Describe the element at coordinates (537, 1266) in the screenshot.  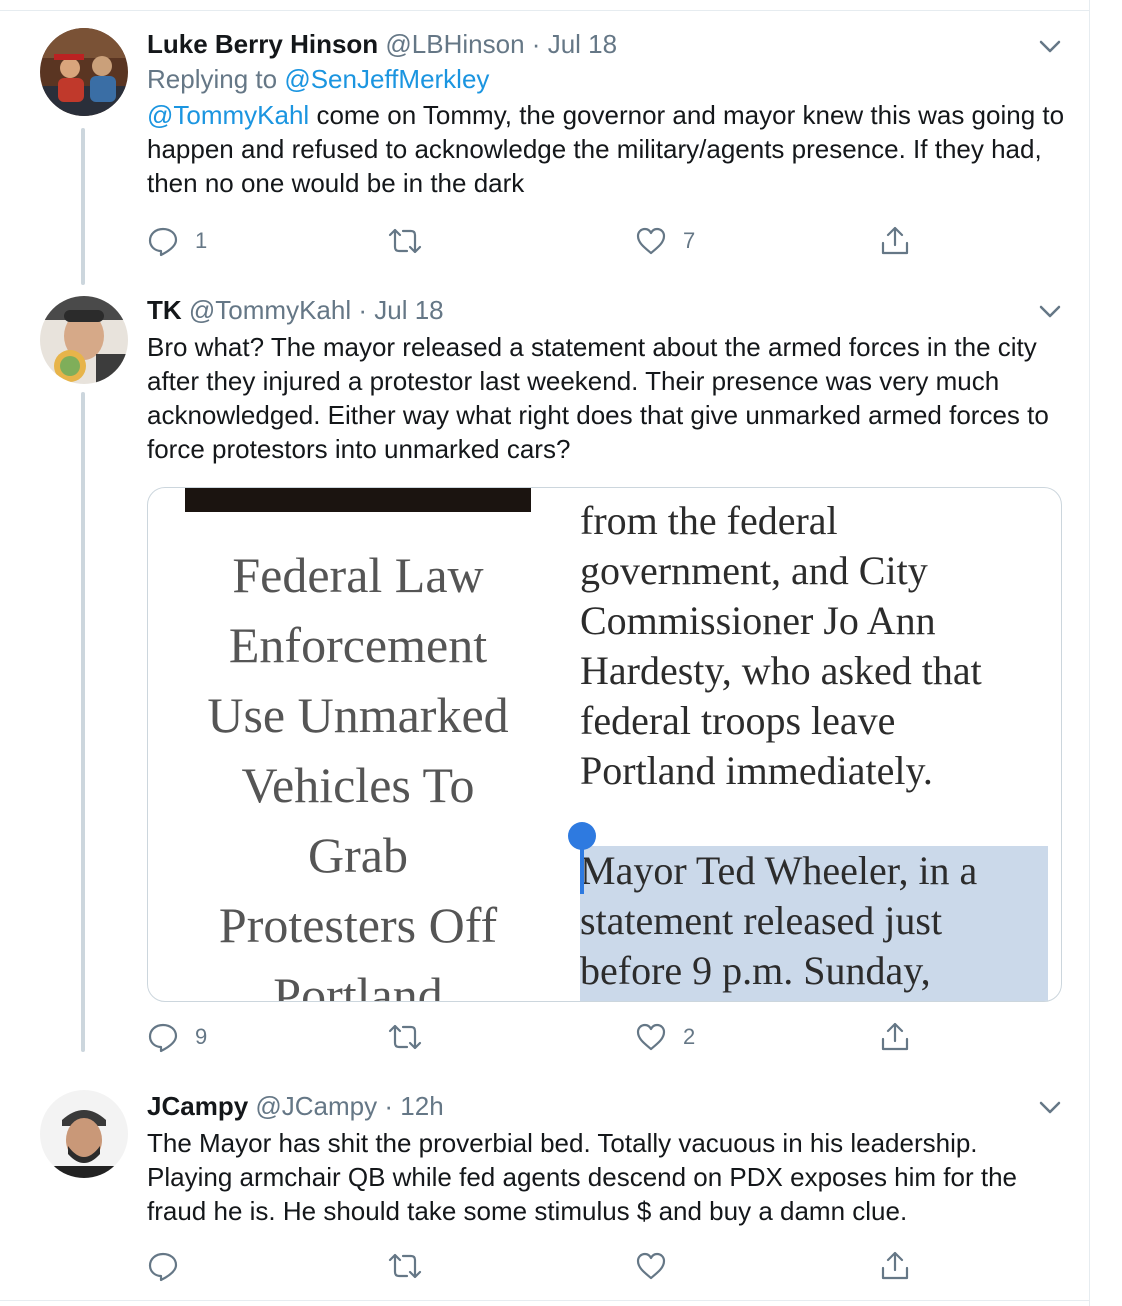
I see `tweet-actions` at that location.